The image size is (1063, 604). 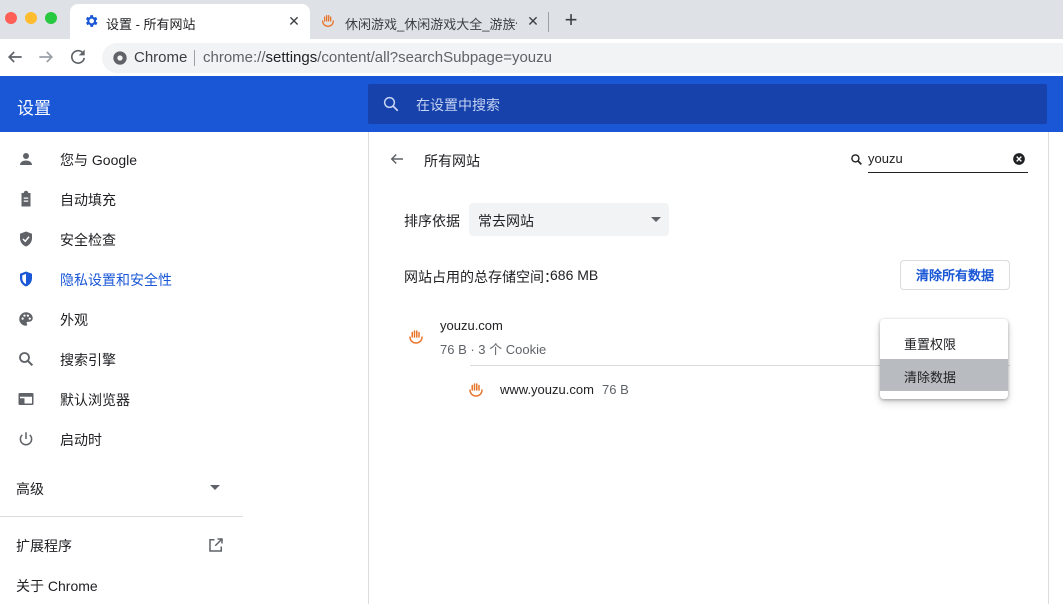 I want to click on menu-item-clear-data: 清除数据, so click(x=944, y=375).